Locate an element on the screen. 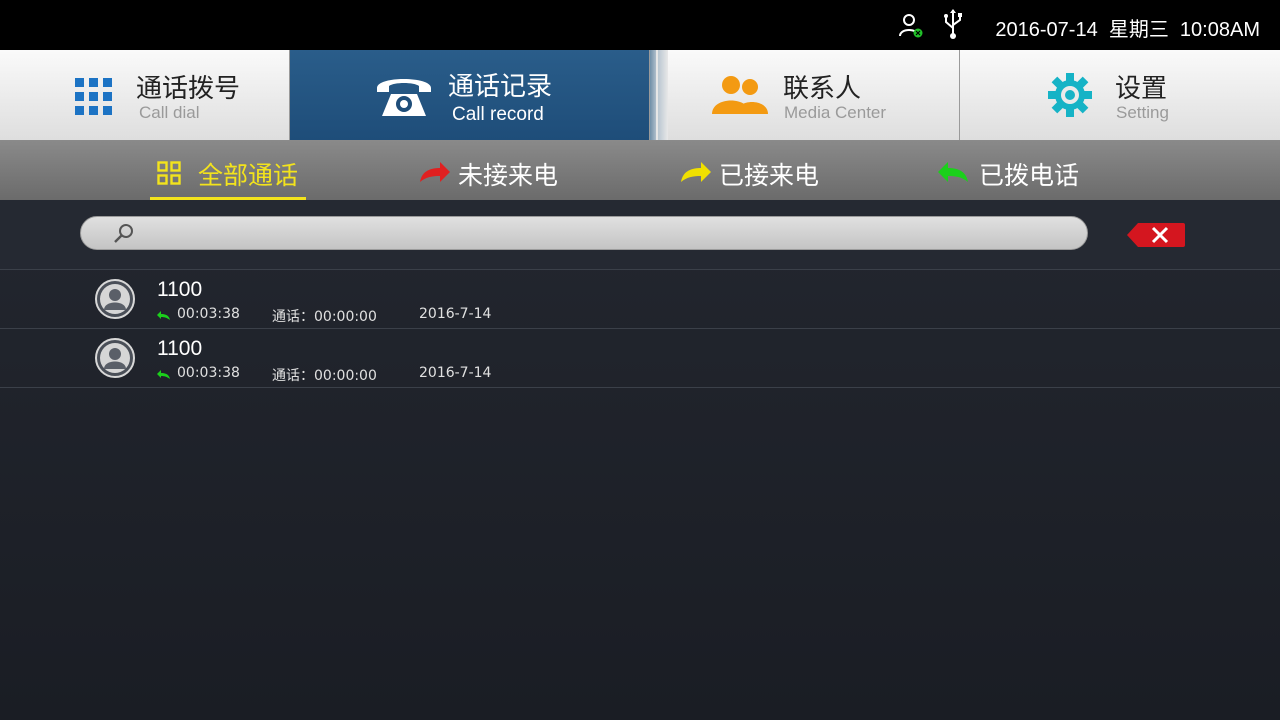  clear-search-button is located at coordinates (1156, 237).